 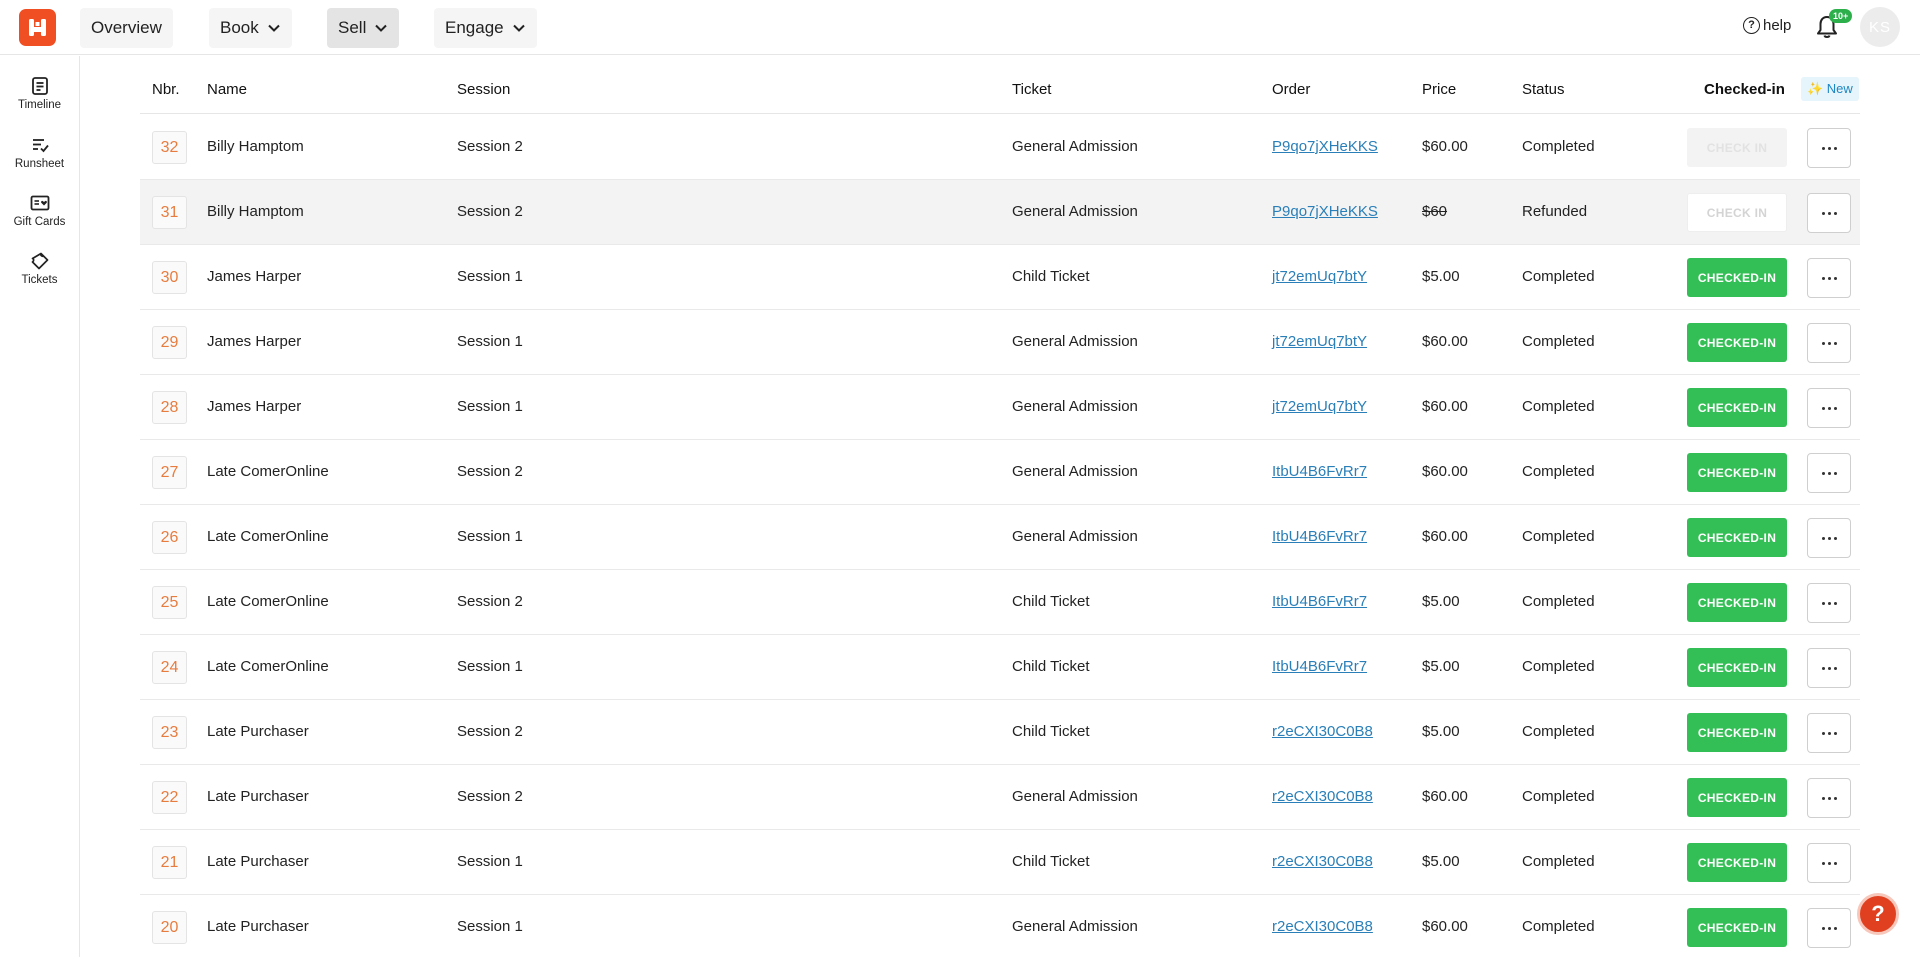 I want to click on nav-overview: Overview, so click(x=126, y=28).